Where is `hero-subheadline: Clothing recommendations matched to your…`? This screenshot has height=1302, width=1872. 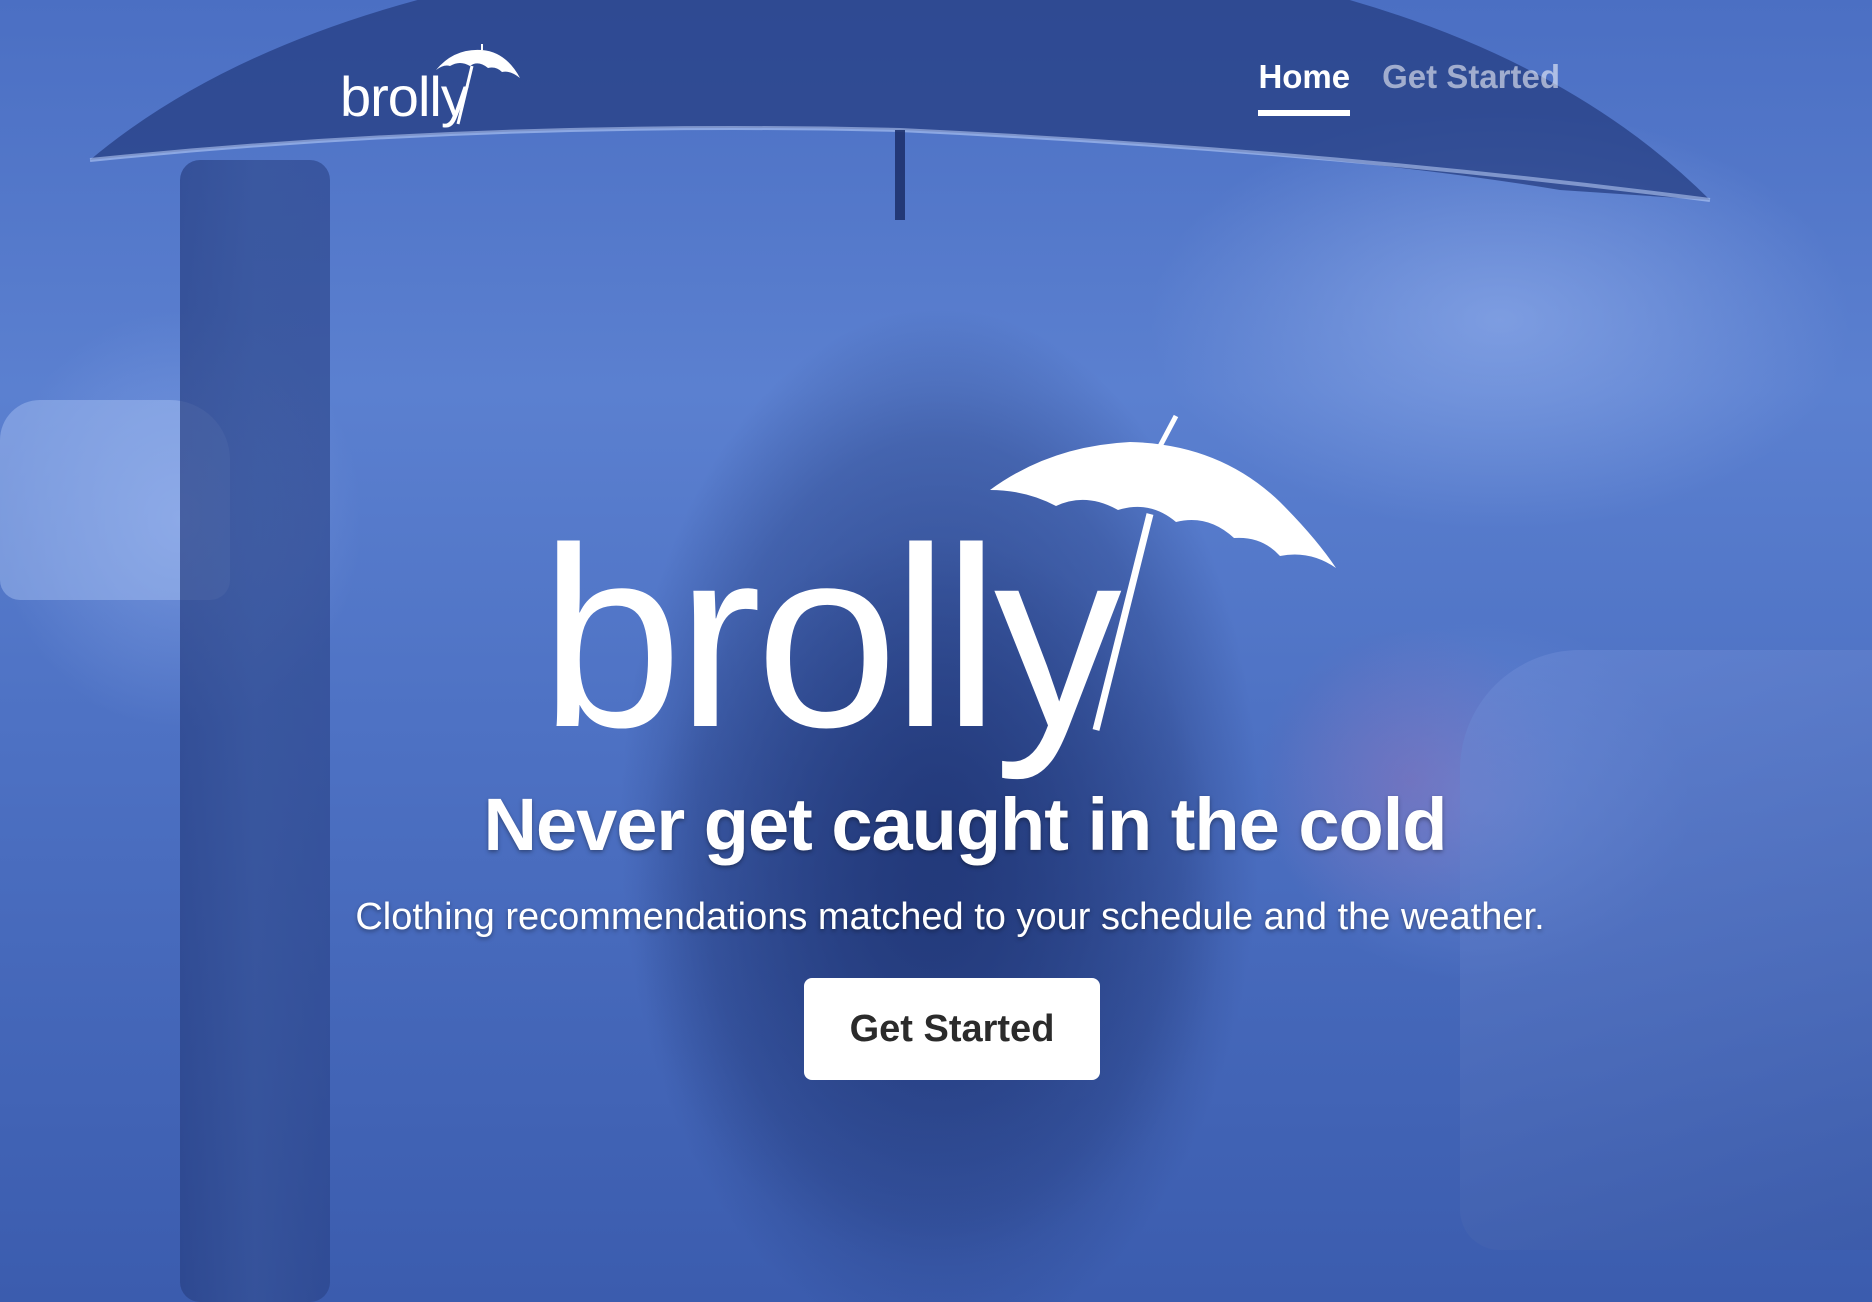 hero-subheadline: Clothing recommendations matched to your… is located at coordinates (950, 917).